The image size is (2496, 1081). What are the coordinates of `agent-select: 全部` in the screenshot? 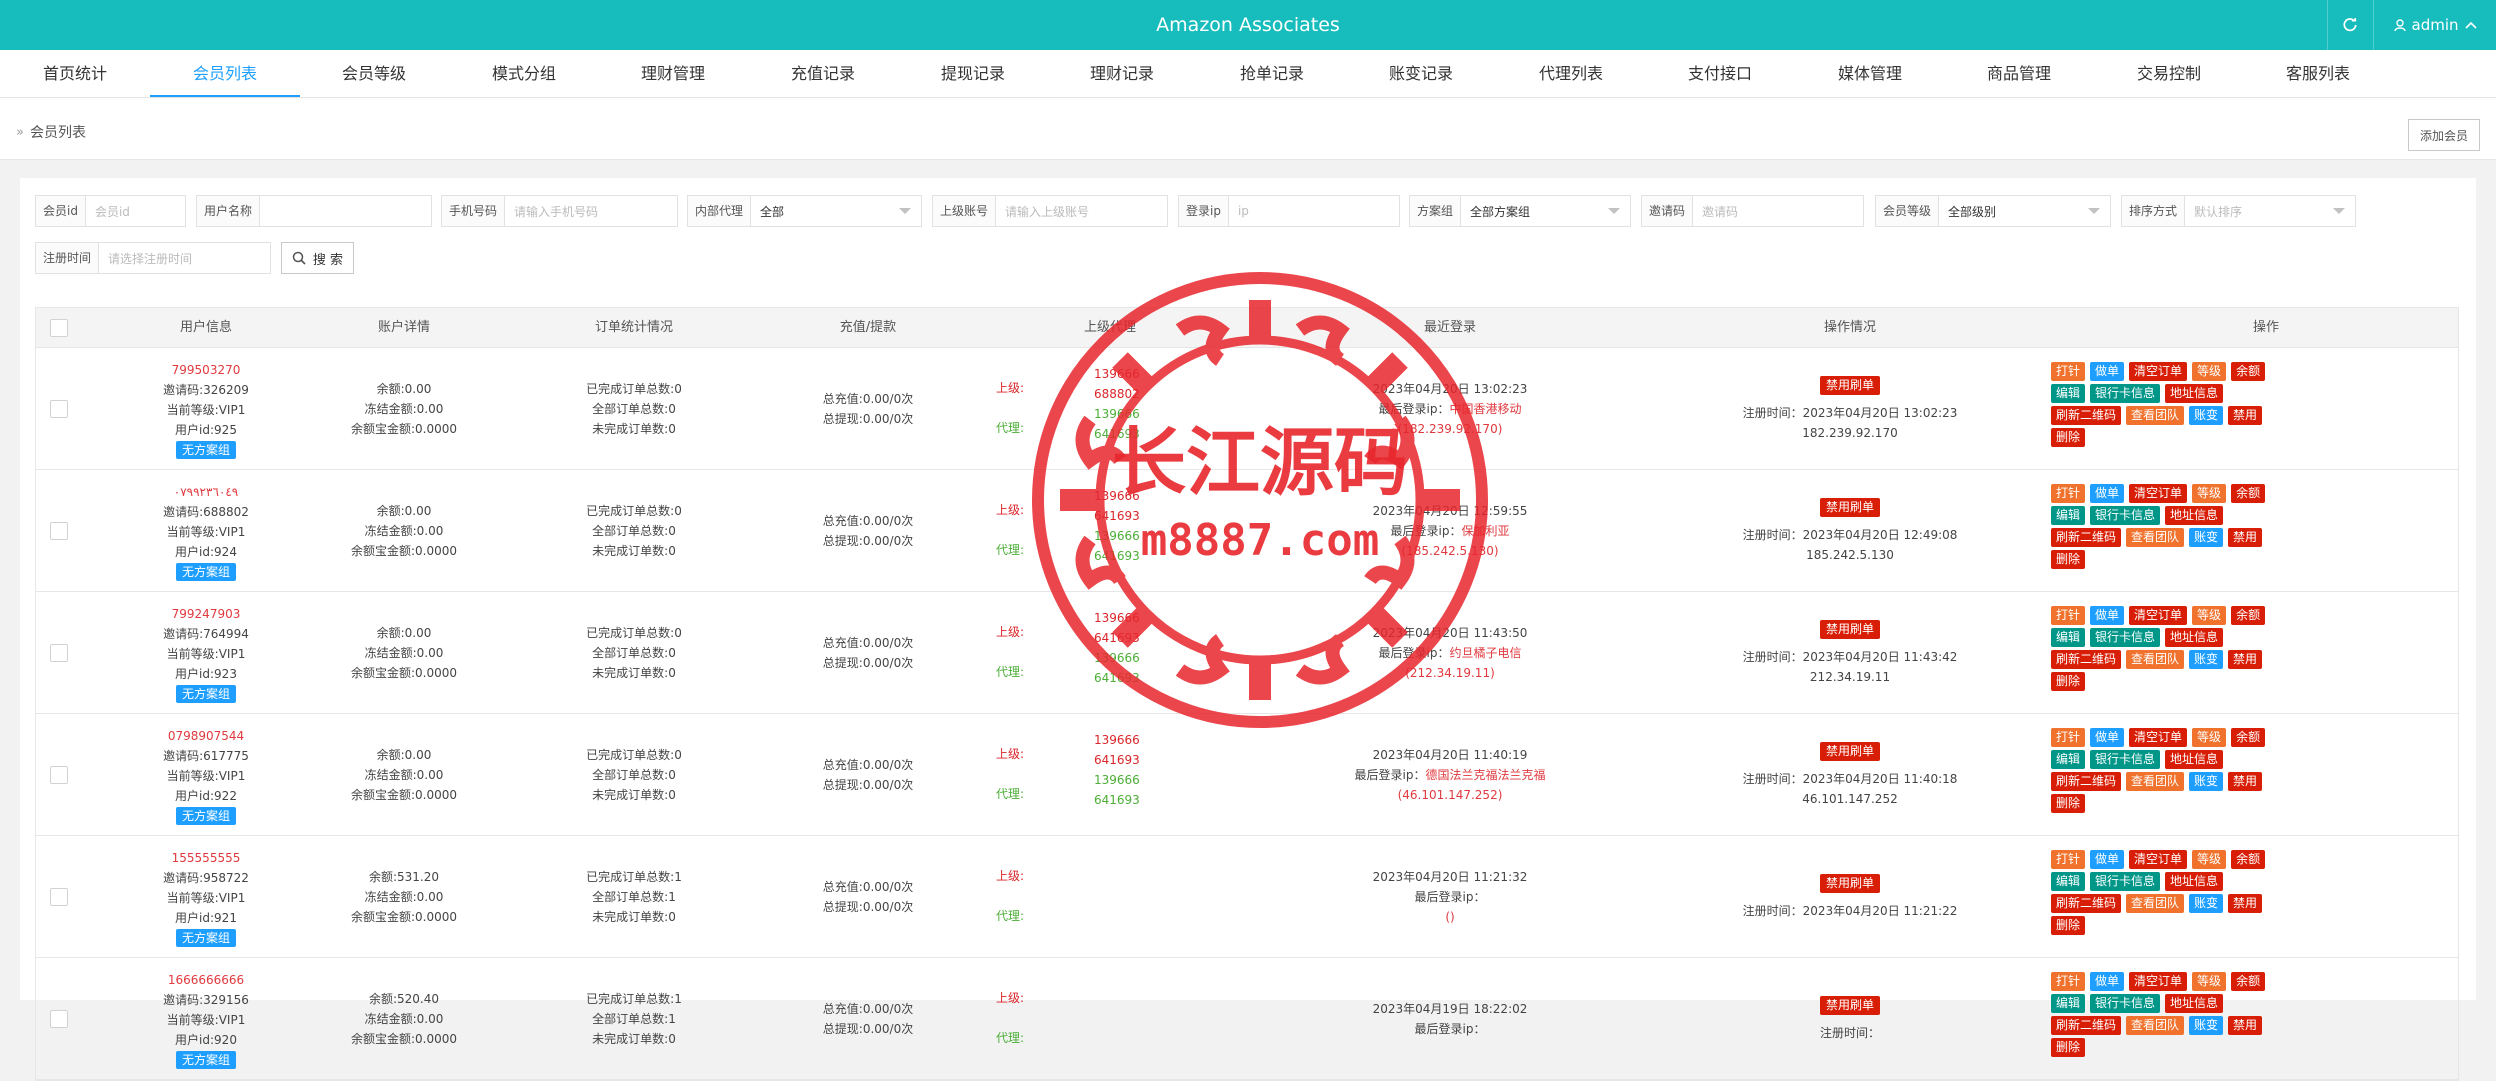 It's located at (825, 211).